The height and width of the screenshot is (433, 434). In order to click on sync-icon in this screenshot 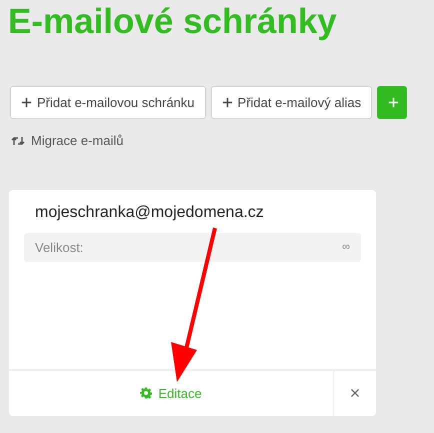, I will do `click(18, 141)`.